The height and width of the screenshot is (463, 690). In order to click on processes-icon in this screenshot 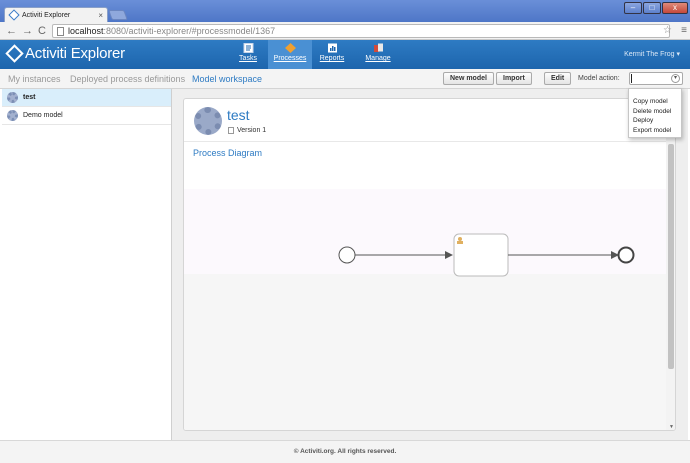, I will do `click(290, 48)`.